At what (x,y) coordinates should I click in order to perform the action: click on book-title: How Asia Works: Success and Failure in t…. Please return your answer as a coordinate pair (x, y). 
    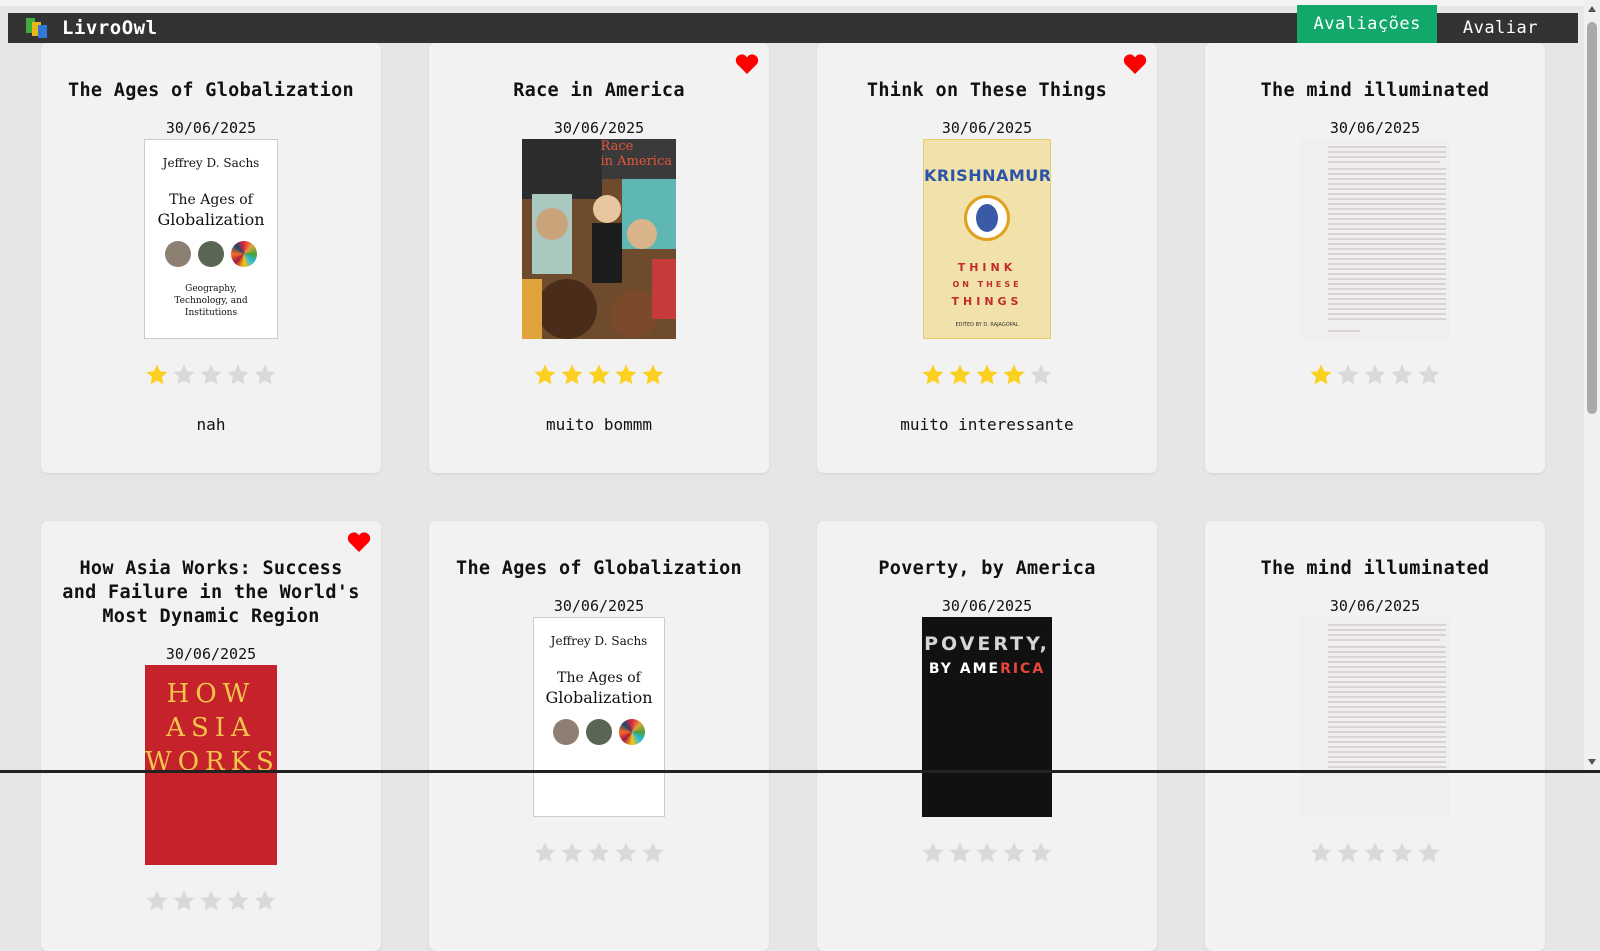
    Looking at the image, I should click on (211, 593).